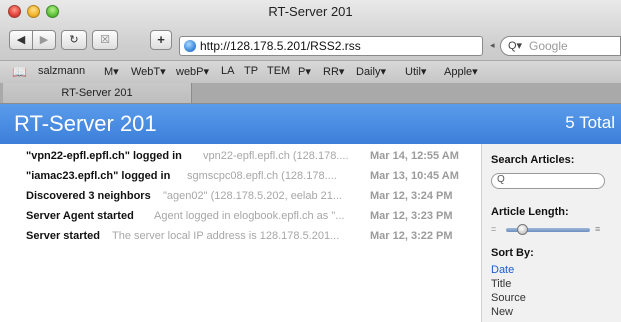 Image resolution: width=621 pixels, height=322 pixels. Describe the element at coordinates (411, 196) in the screenshot. I see `article-date: Mar 12, 3:24 PM` at that location.